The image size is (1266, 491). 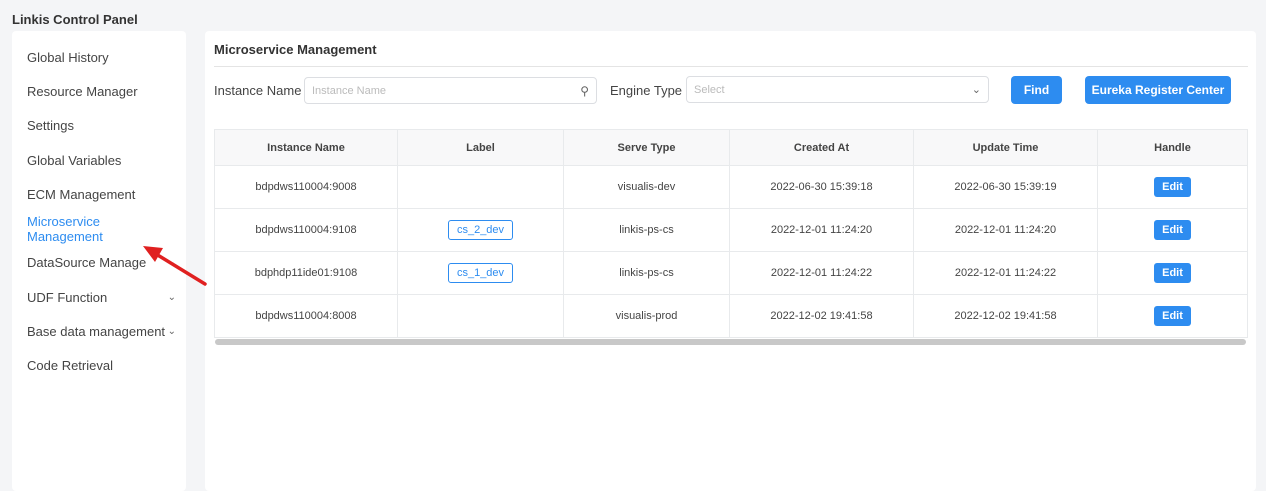 I want to click on instance-name-input: Instance Name ⚲, so click(x=450, y=90).